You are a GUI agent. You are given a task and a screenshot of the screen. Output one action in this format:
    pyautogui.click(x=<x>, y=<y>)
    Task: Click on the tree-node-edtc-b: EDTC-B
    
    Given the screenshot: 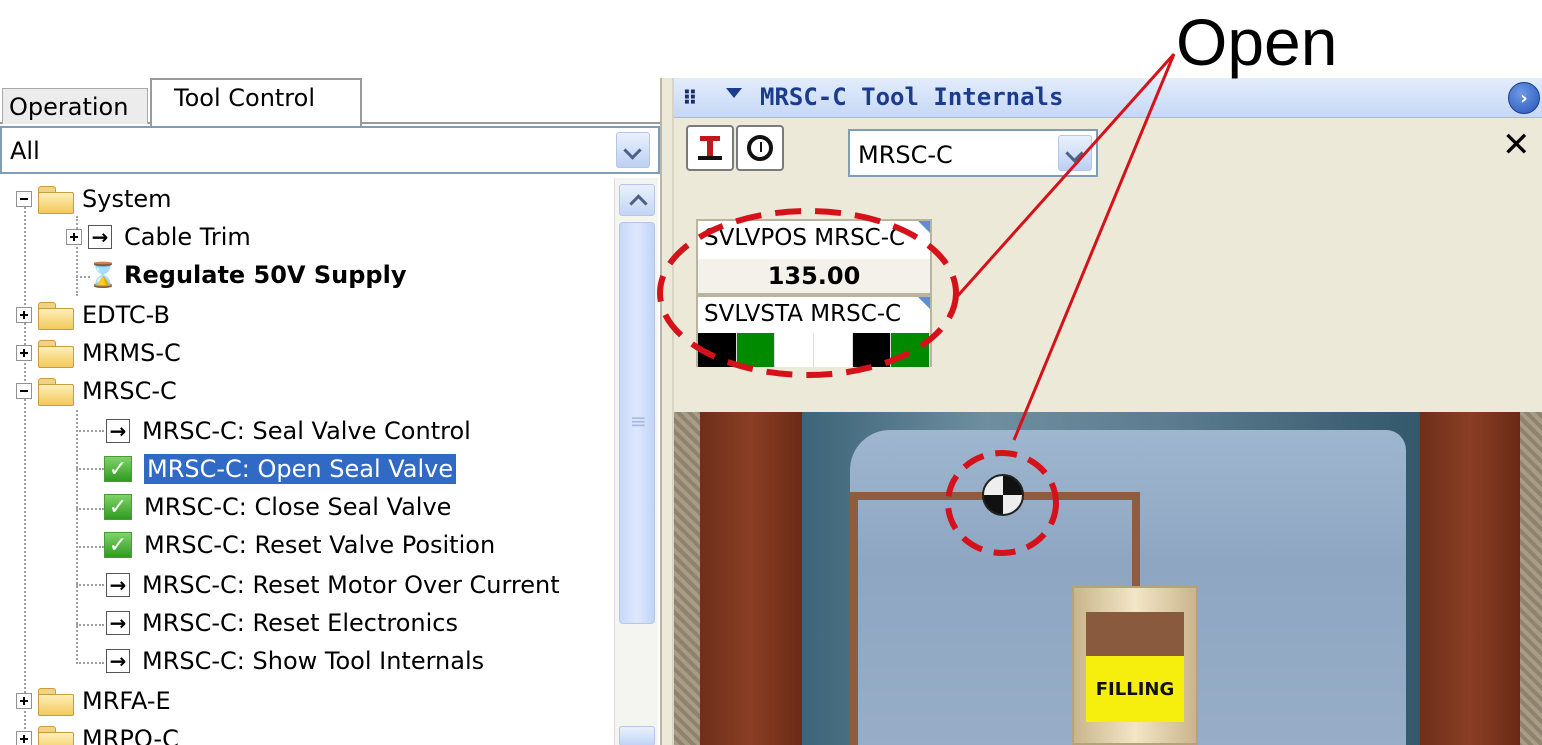 What is the action you would take?
    pyautogui.click(x=93, y=315)
    